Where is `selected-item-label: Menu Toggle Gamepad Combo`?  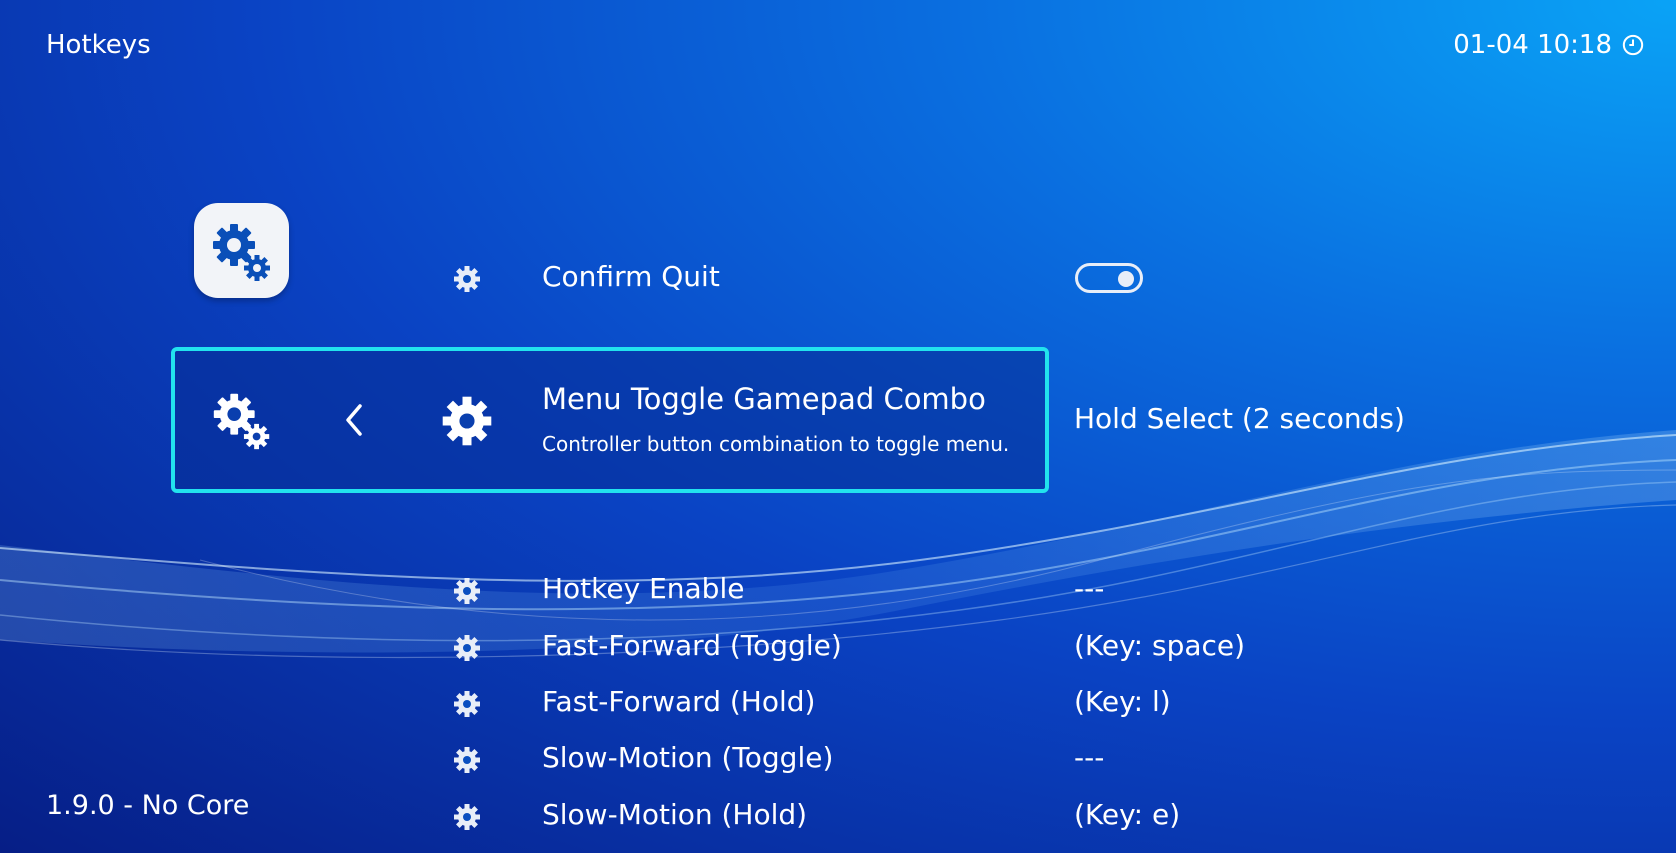 selected-item-label: Menu Toggle Gamepad Combo is located at coordinates (764, 399).